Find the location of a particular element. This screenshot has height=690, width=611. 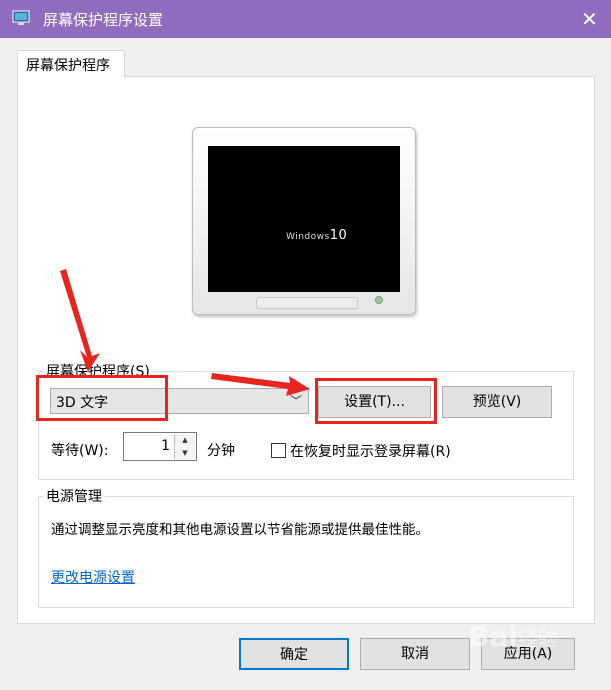

monitor-preview: Windows10 is located at coordinates (304, 222).